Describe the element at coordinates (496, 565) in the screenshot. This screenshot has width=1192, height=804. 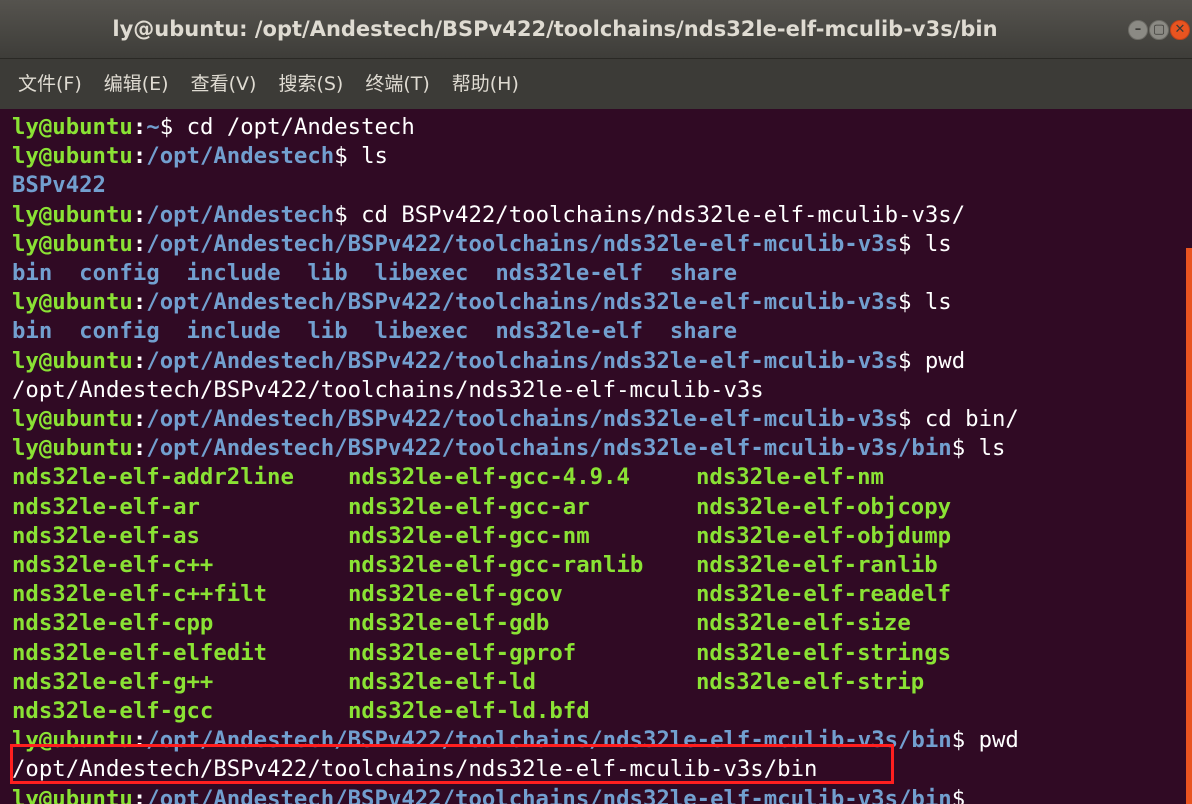
I see `executable-entry: nds32le-elf-gcc-ranlib` at that location.